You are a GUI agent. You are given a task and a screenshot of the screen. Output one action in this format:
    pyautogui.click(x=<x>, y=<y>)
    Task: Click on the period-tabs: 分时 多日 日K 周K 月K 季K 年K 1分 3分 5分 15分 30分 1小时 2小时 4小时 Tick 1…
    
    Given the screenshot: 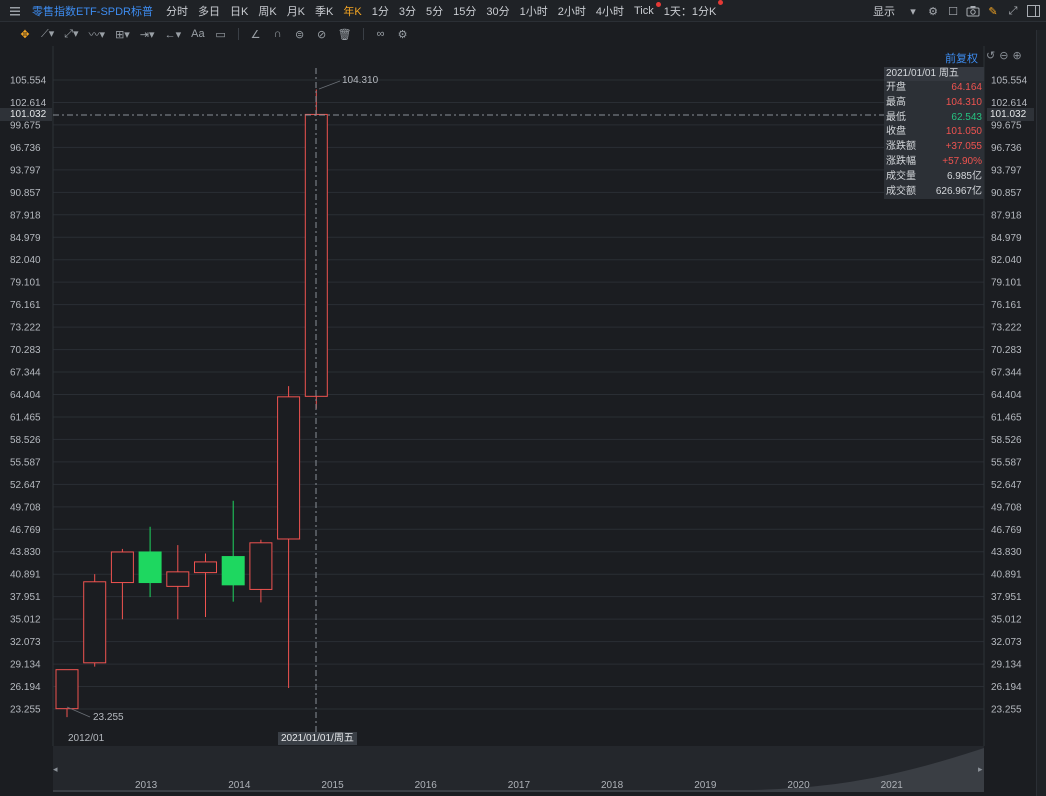 What is the action you would take?
    pyautogui.click(x=442, y=9)
    